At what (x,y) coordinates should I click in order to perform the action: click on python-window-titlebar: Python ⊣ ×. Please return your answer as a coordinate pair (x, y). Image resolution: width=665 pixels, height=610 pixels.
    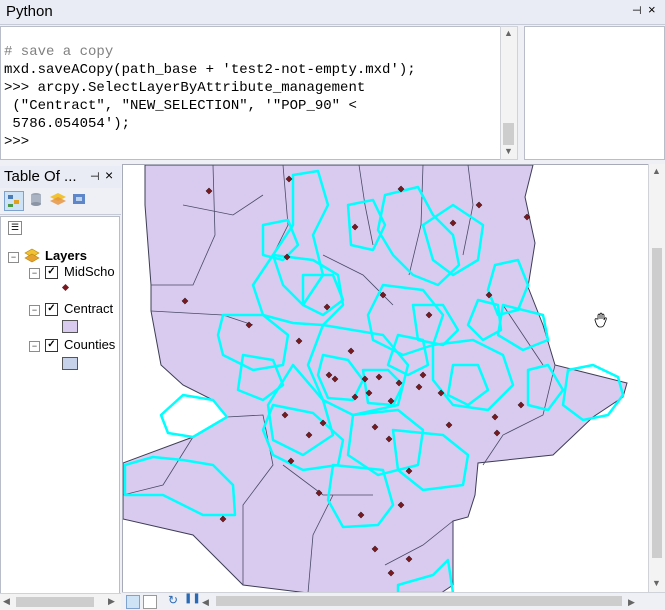
    Looking at the image, I should click on (332, 12).